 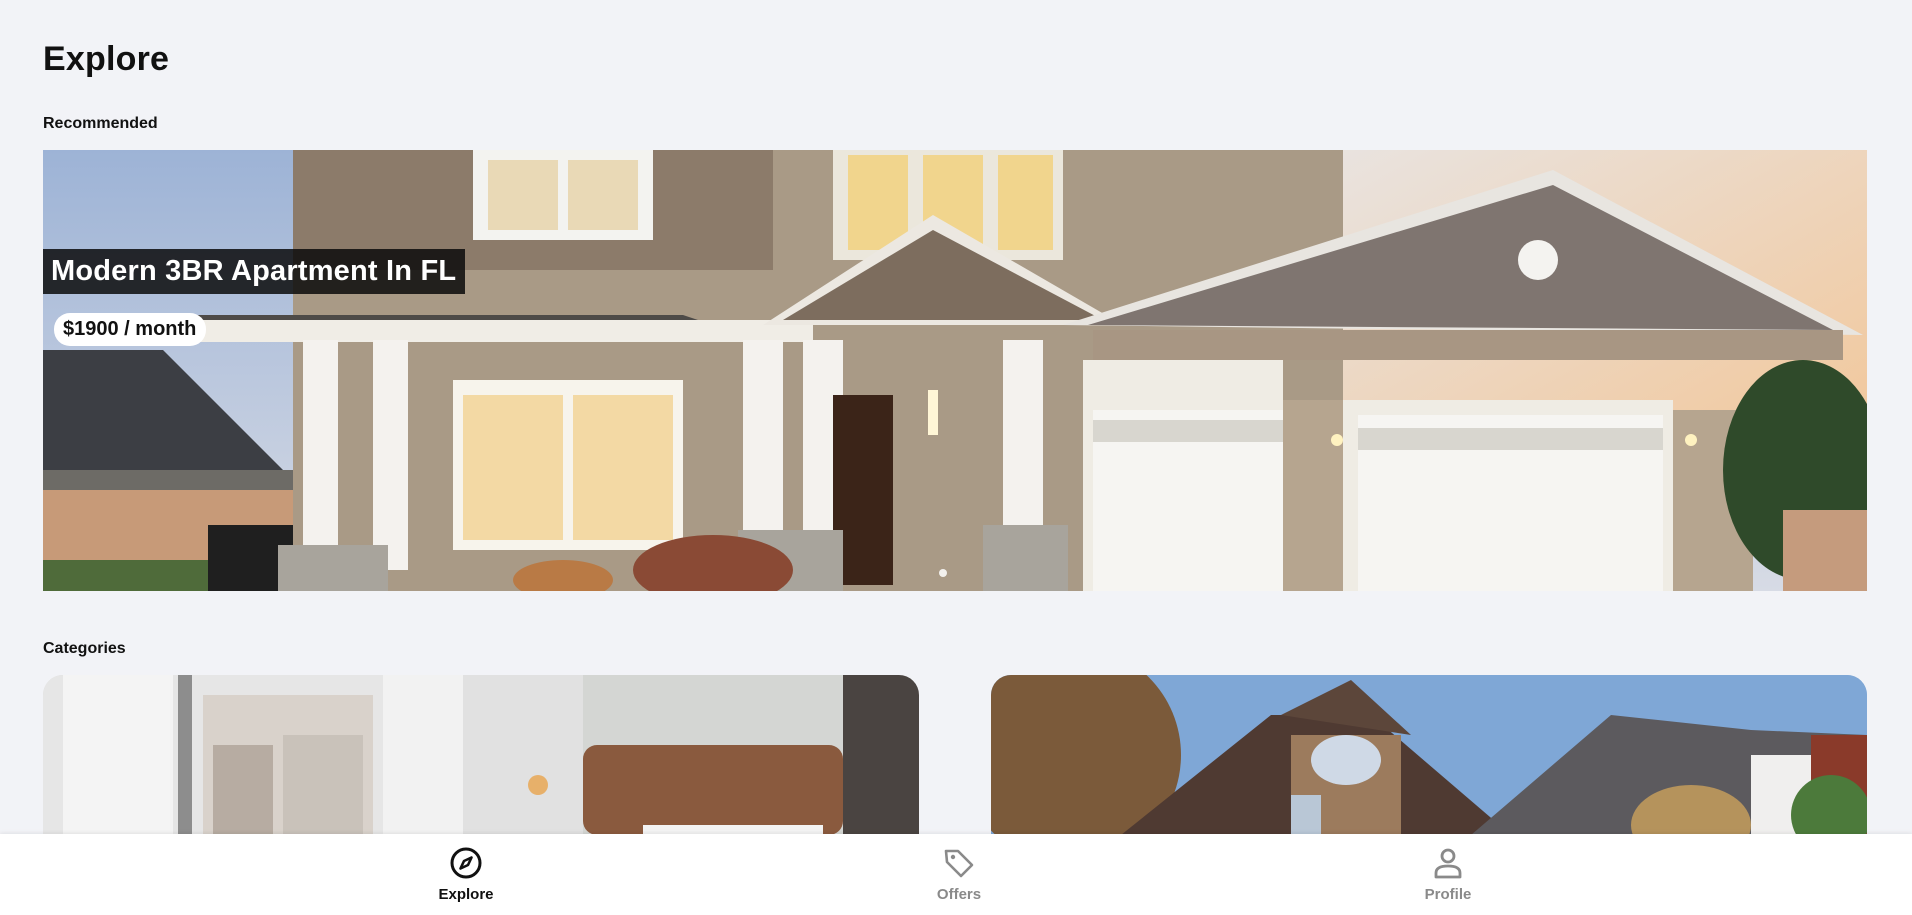 I want to click on recommended-heading: Recommended, so click(x=100, y=123).